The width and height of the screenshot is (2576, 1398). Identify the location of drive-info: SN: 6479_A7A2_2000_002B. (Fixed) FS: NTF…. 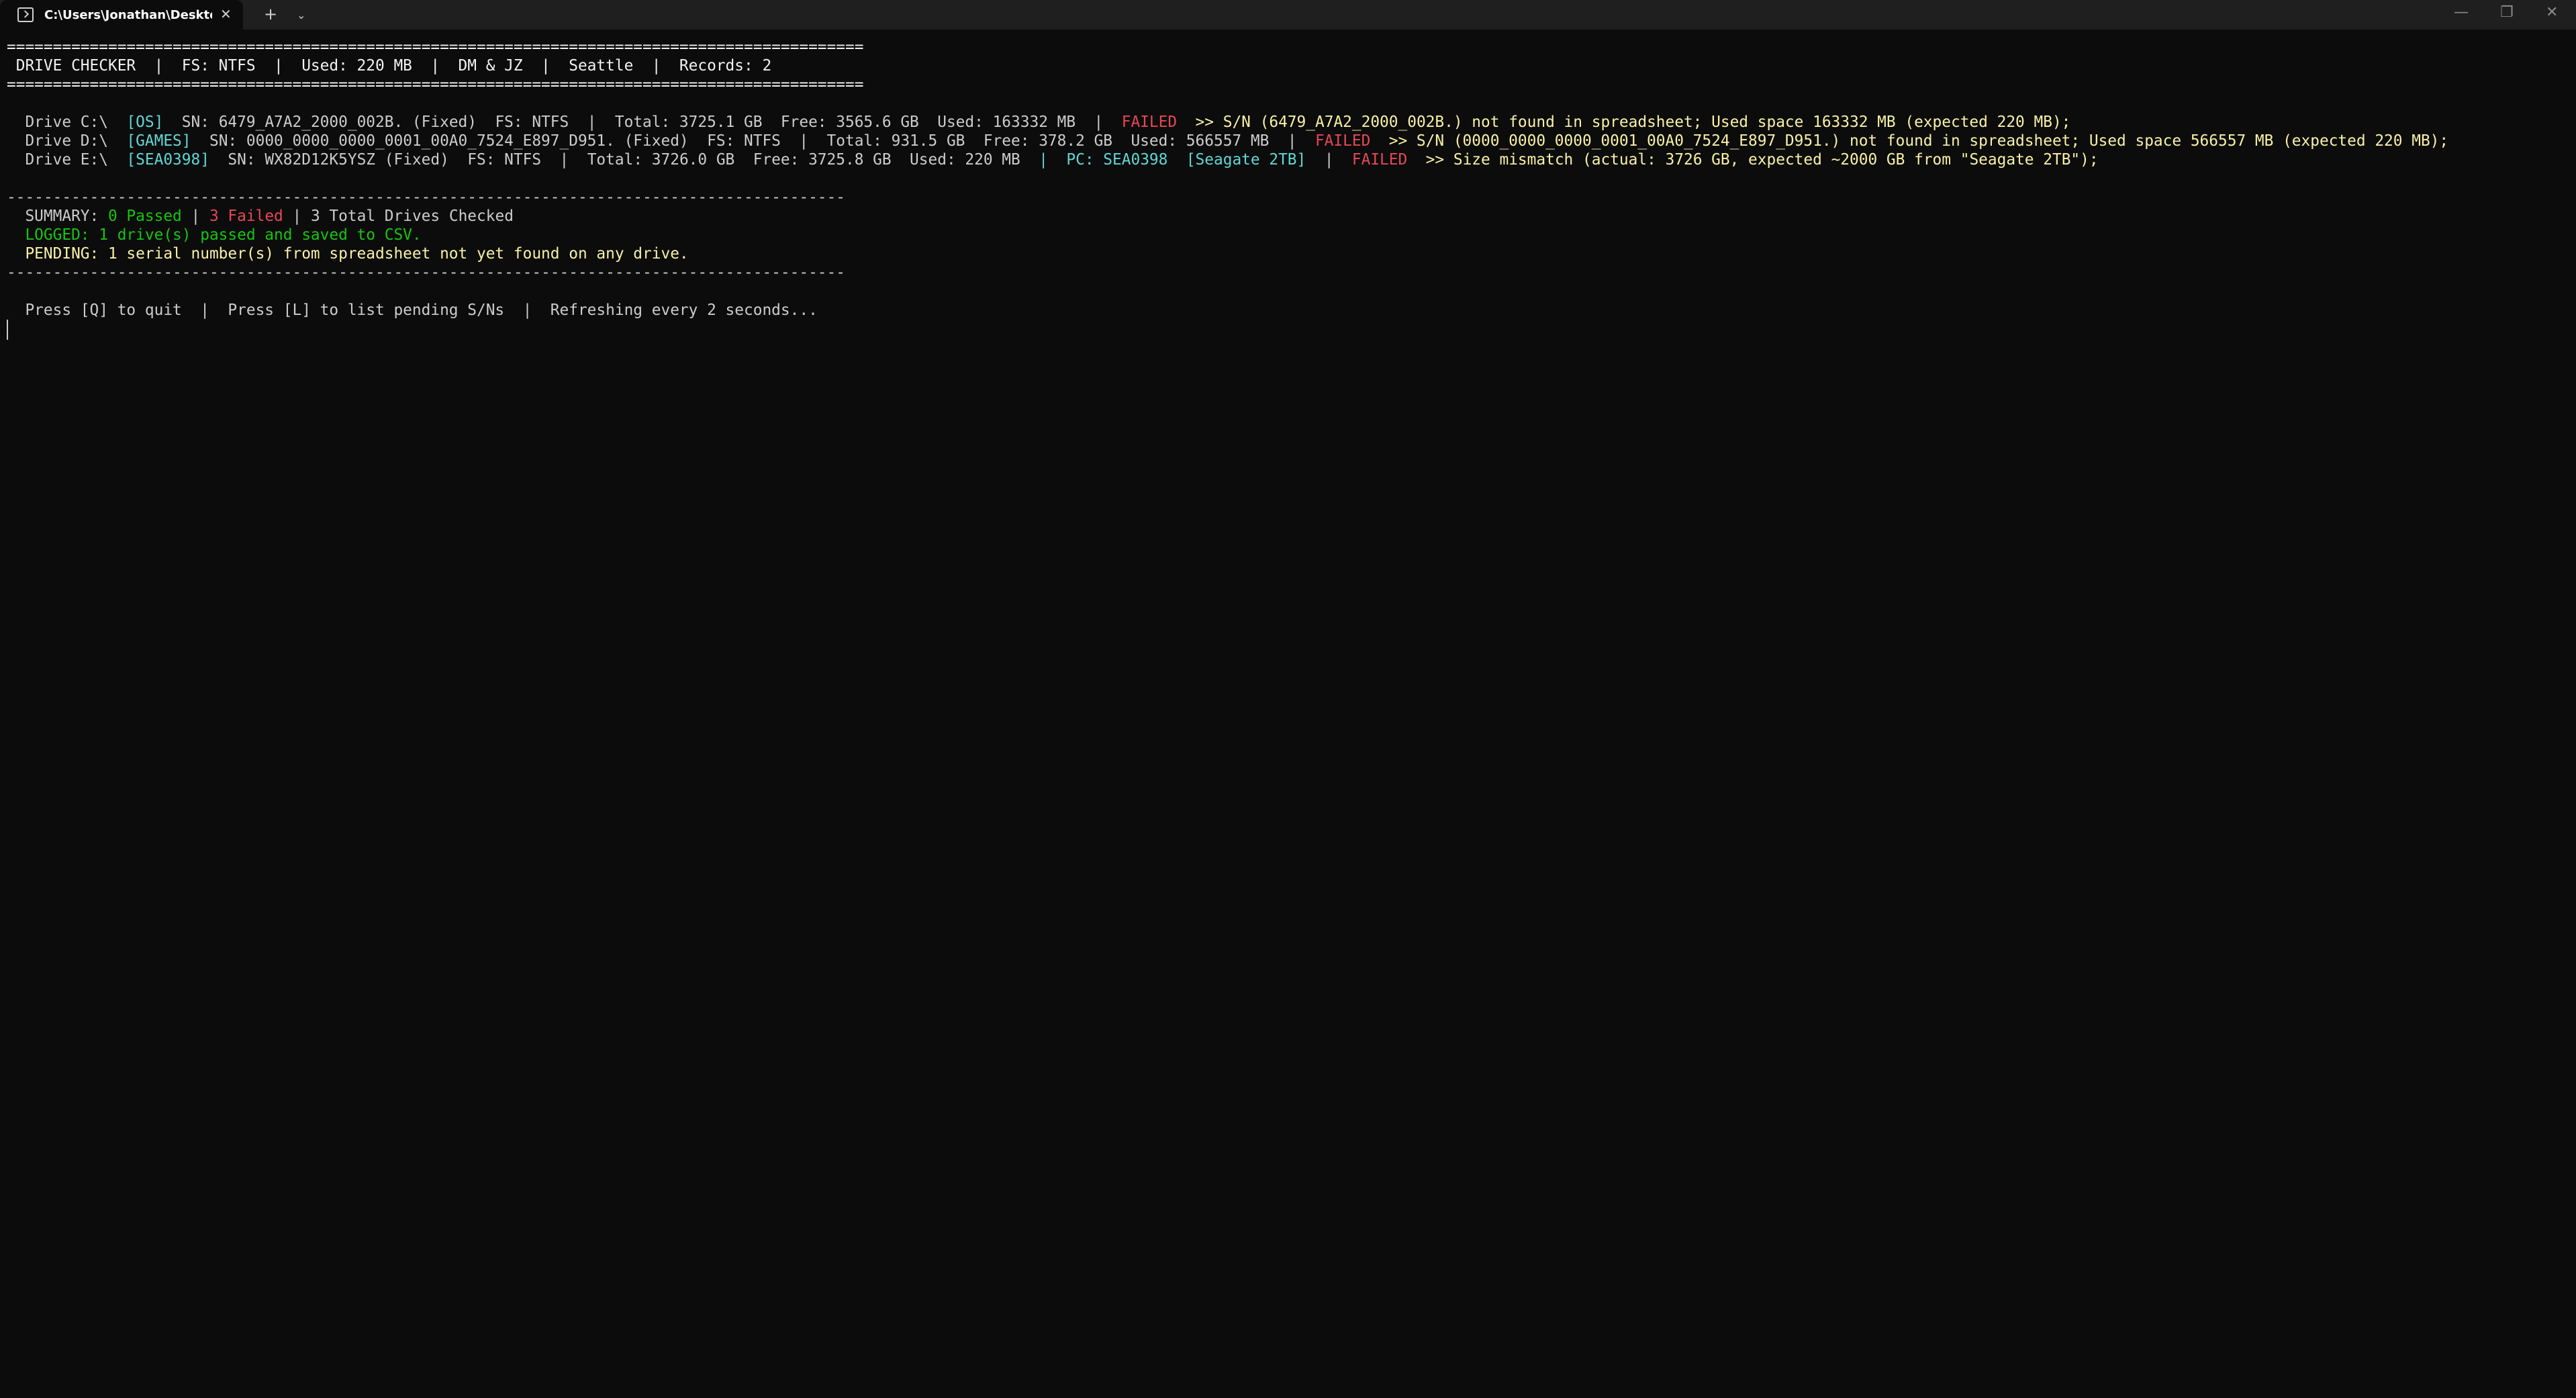
(642, 122).